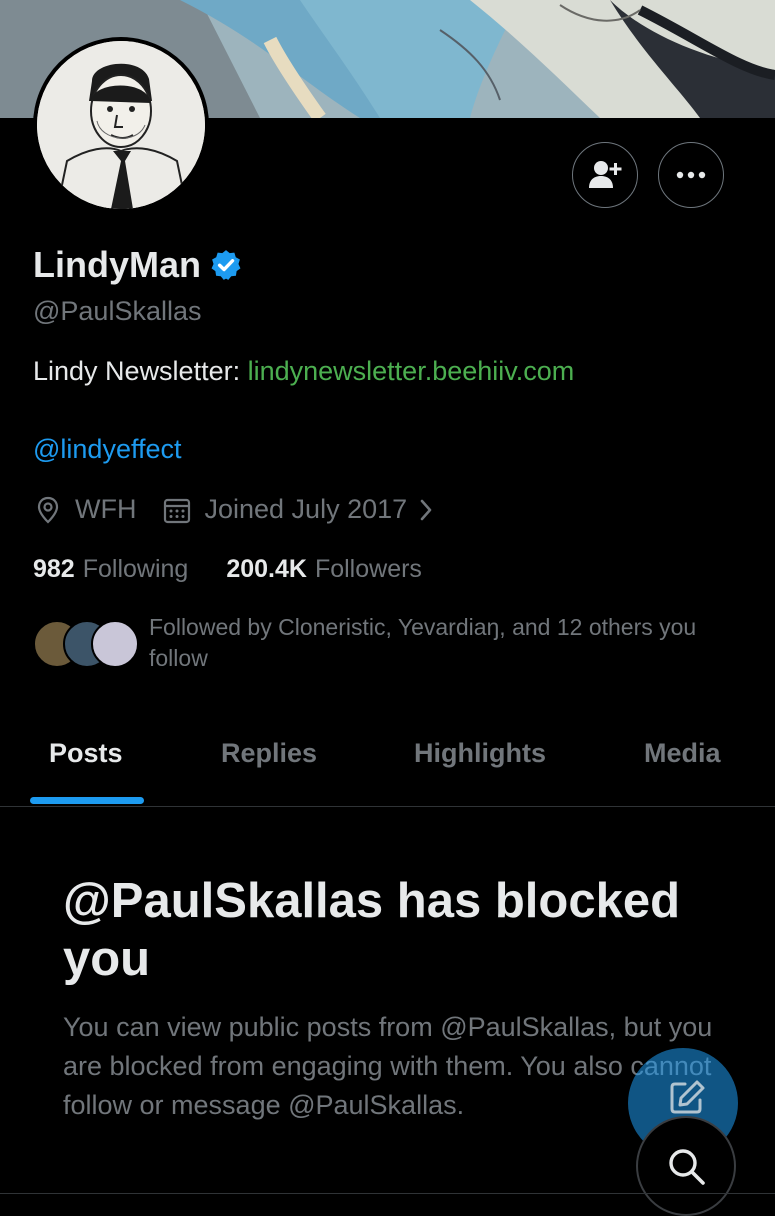 The height and width of the screenshot is (1216, 775). I want to click on location-item: WFH, so click(84, 509).